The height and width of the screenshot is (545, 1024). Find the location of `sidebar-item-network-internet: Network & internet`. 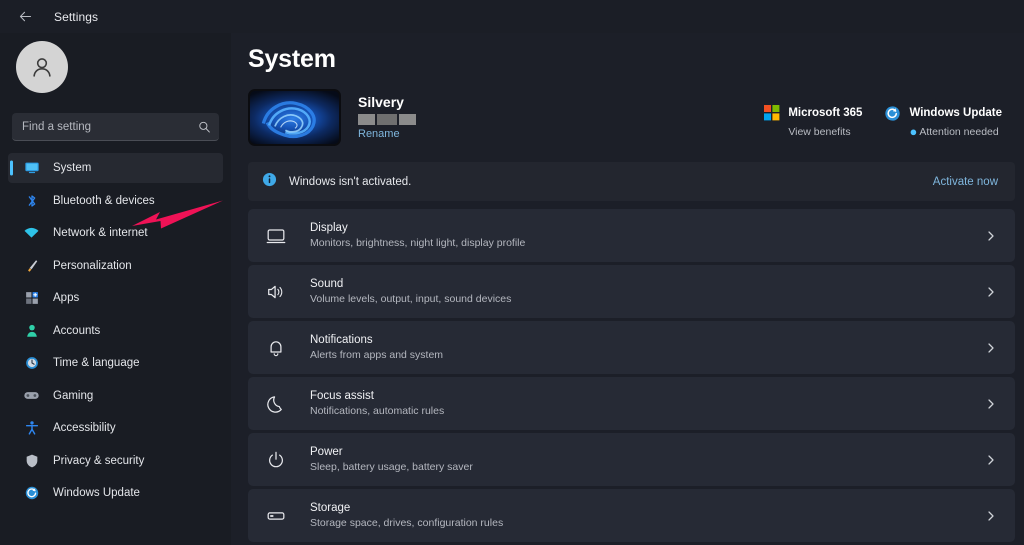

sidebar-item-network-internet: Network & internet is located at coordinates (115, 233).